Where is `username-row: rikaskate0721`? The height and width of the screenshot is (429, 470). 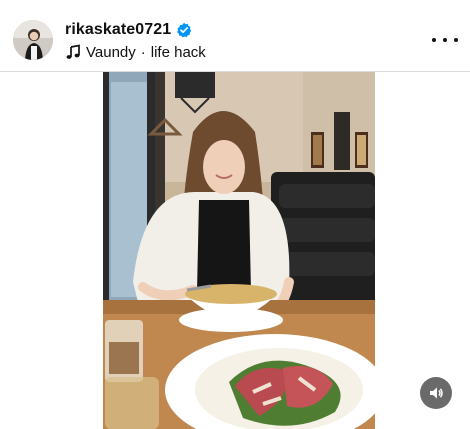 username-row: rikaskate0721 is located at coordinates (128, 30).